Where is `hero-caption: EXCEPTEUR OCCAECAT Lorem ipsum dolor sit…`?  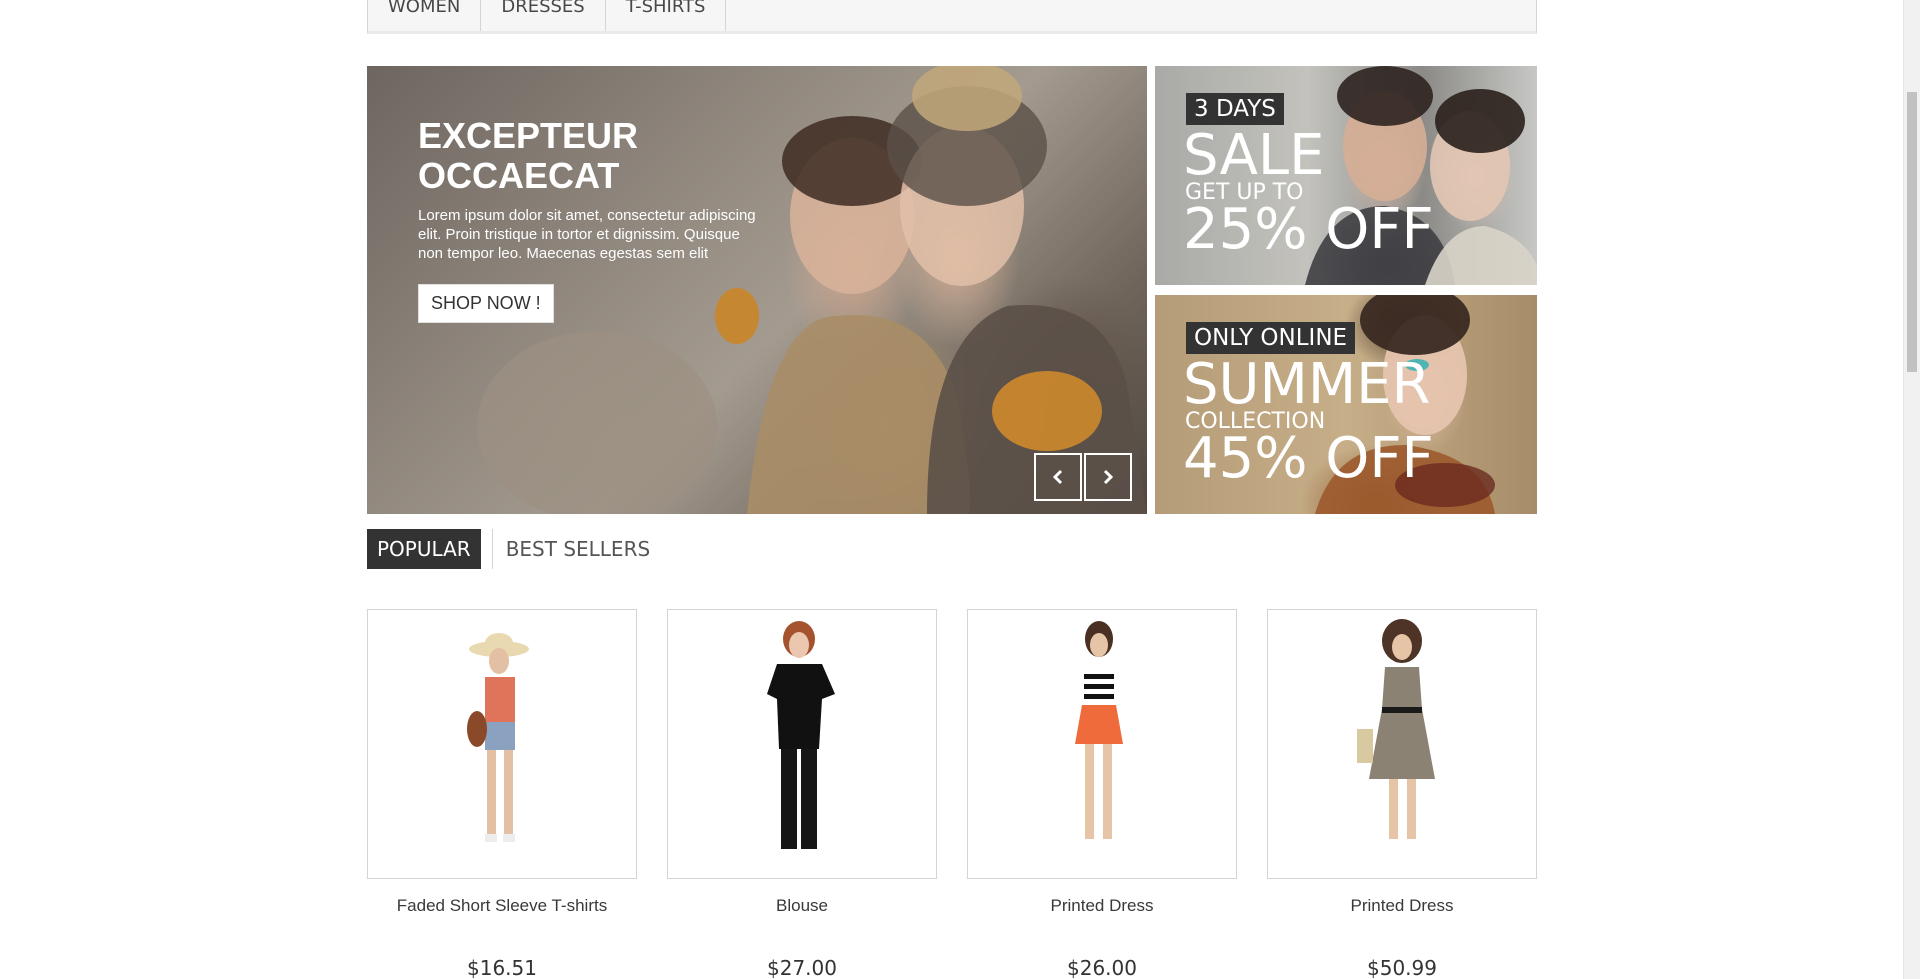
hero-caption: EXCEPTEUR OCCAECAT Lorem ipsum dolor sit… is located at coordinates (598, 219).